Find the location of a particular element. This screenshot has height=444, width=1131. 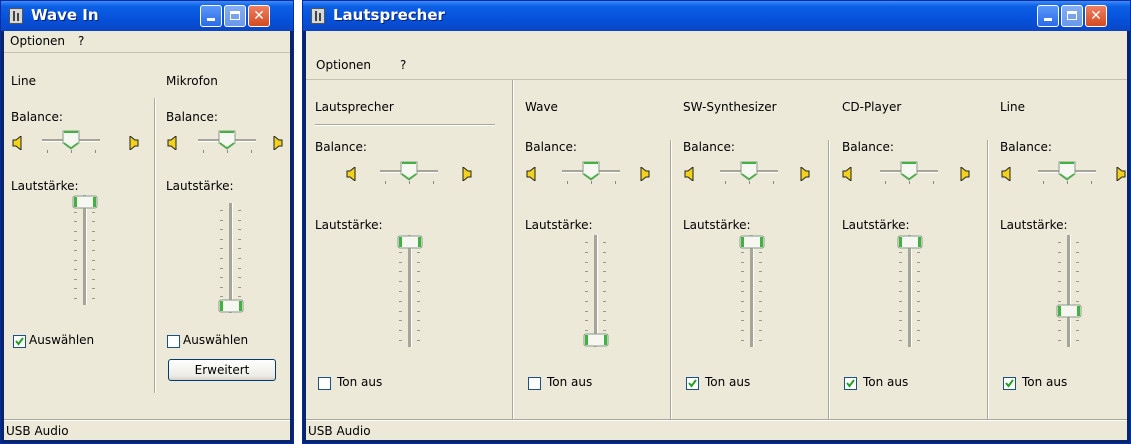

channel-name: SW-Synthesizer is located at coordinates (730, 107).